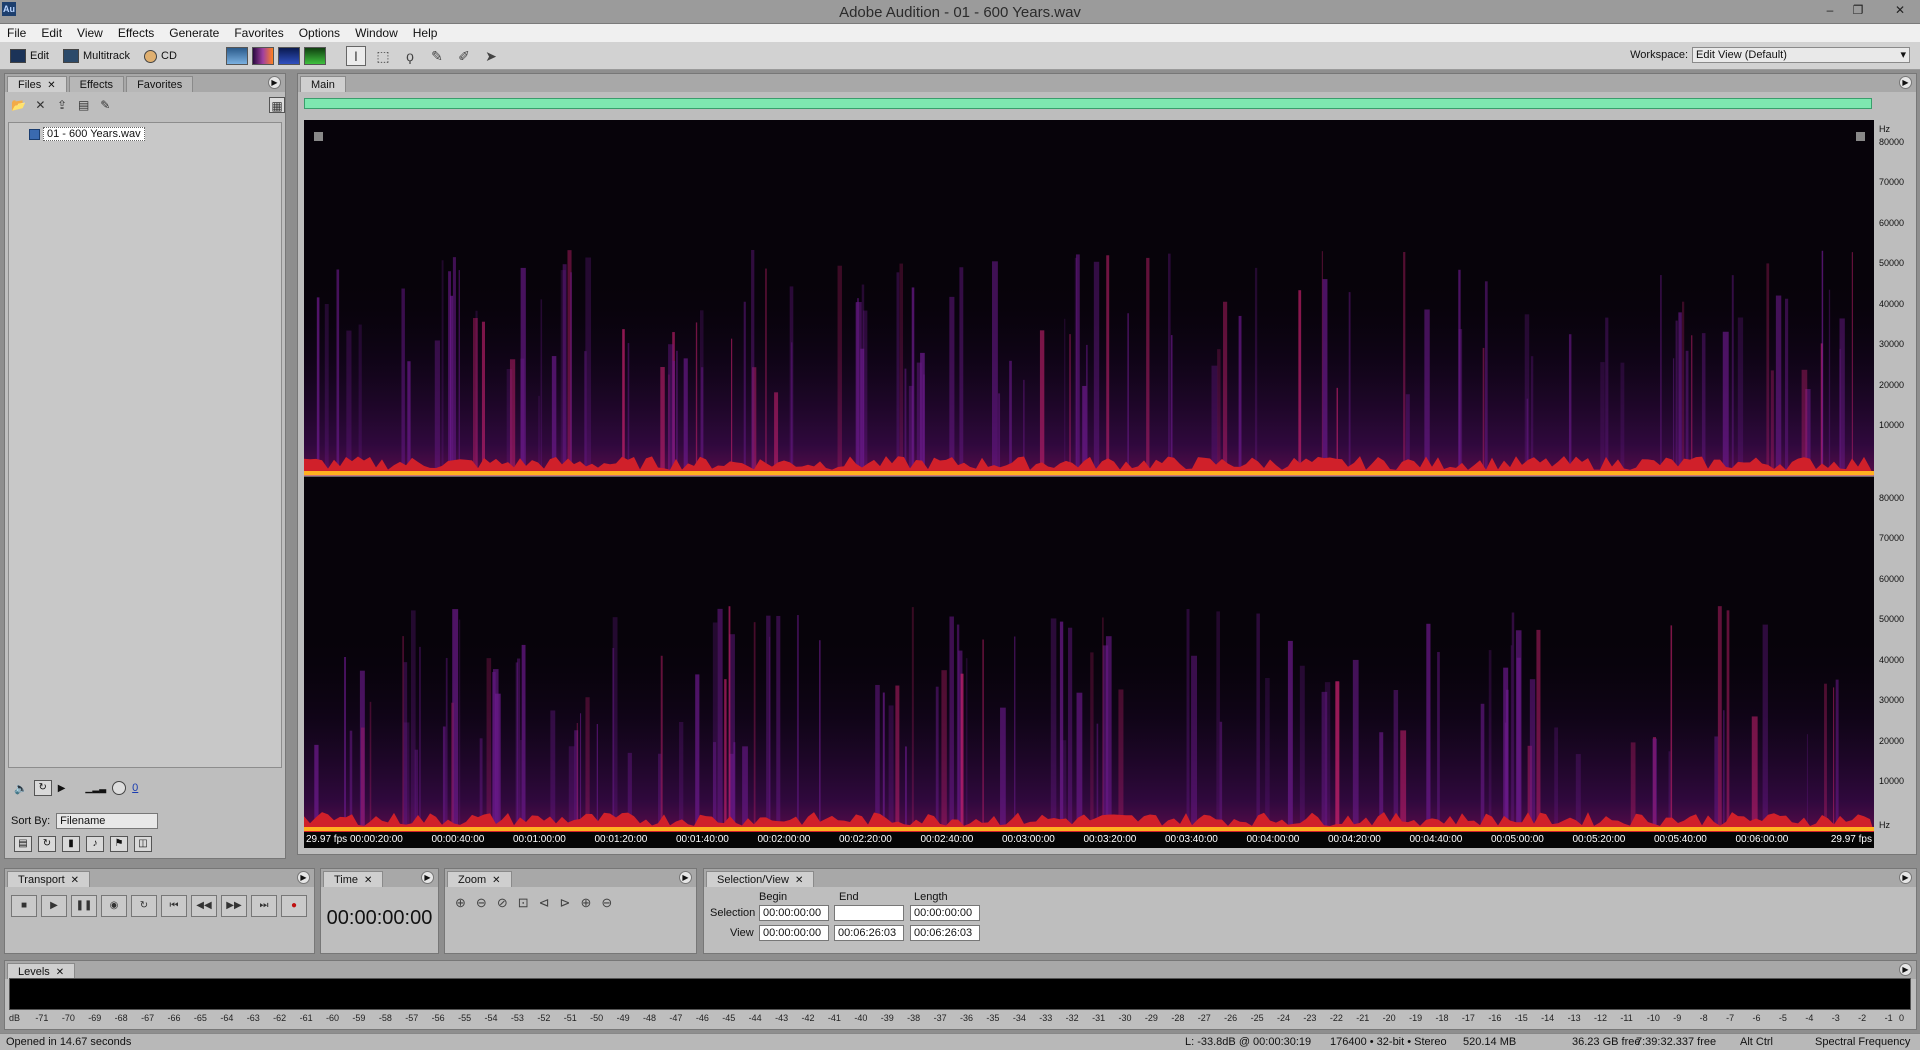 The image size is (1920, 1050). What do you see at coordinates (353, 879) in the screenshot?
I see `tab-time: Time ✕` at bounding box center [353, 879].